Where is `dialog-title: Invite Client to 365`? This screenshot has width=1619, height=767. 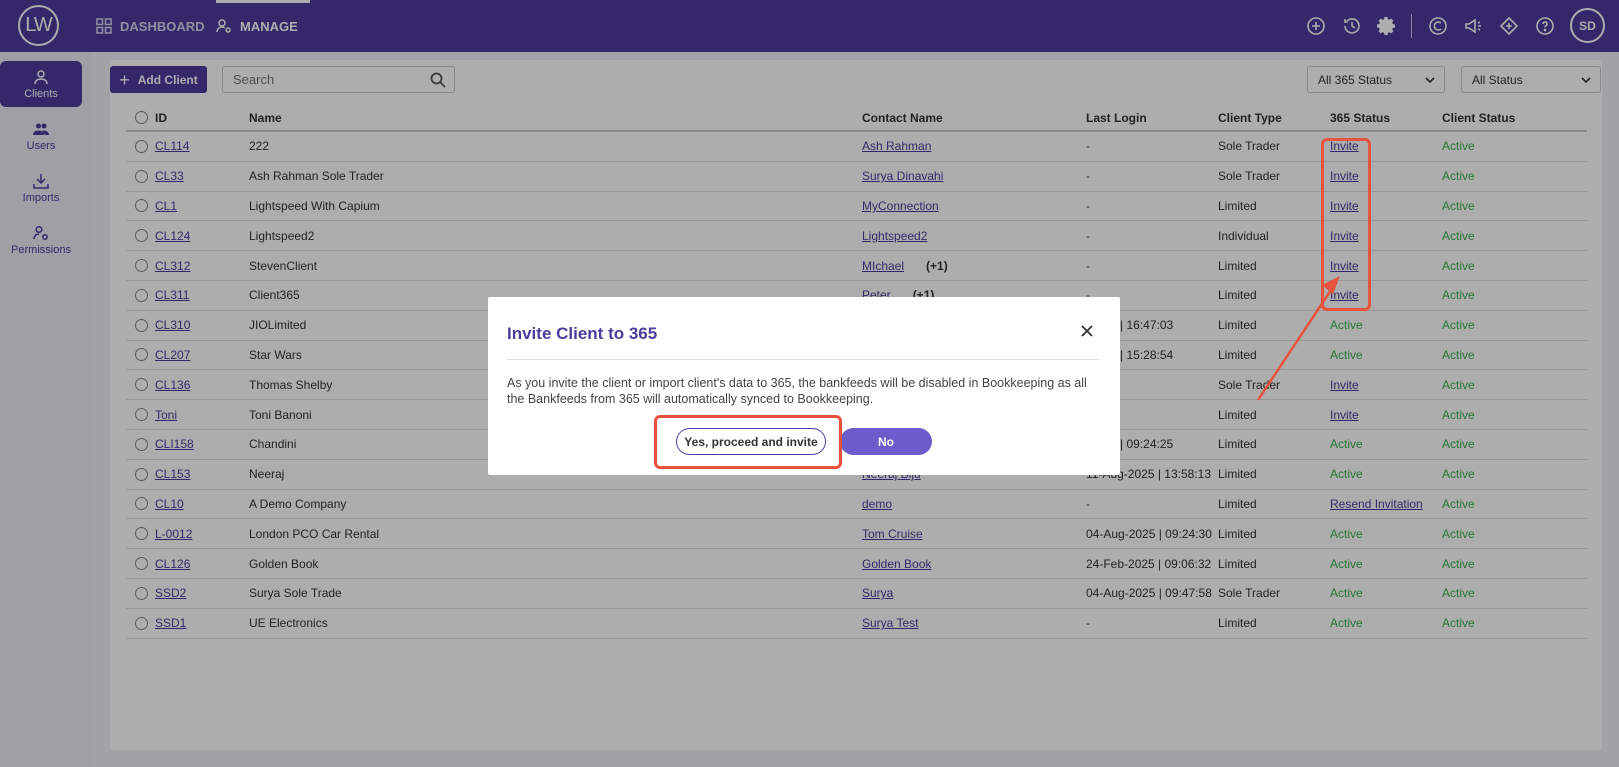
dialog-title: Invite Client to 365 is located at coordinates (582, 333).